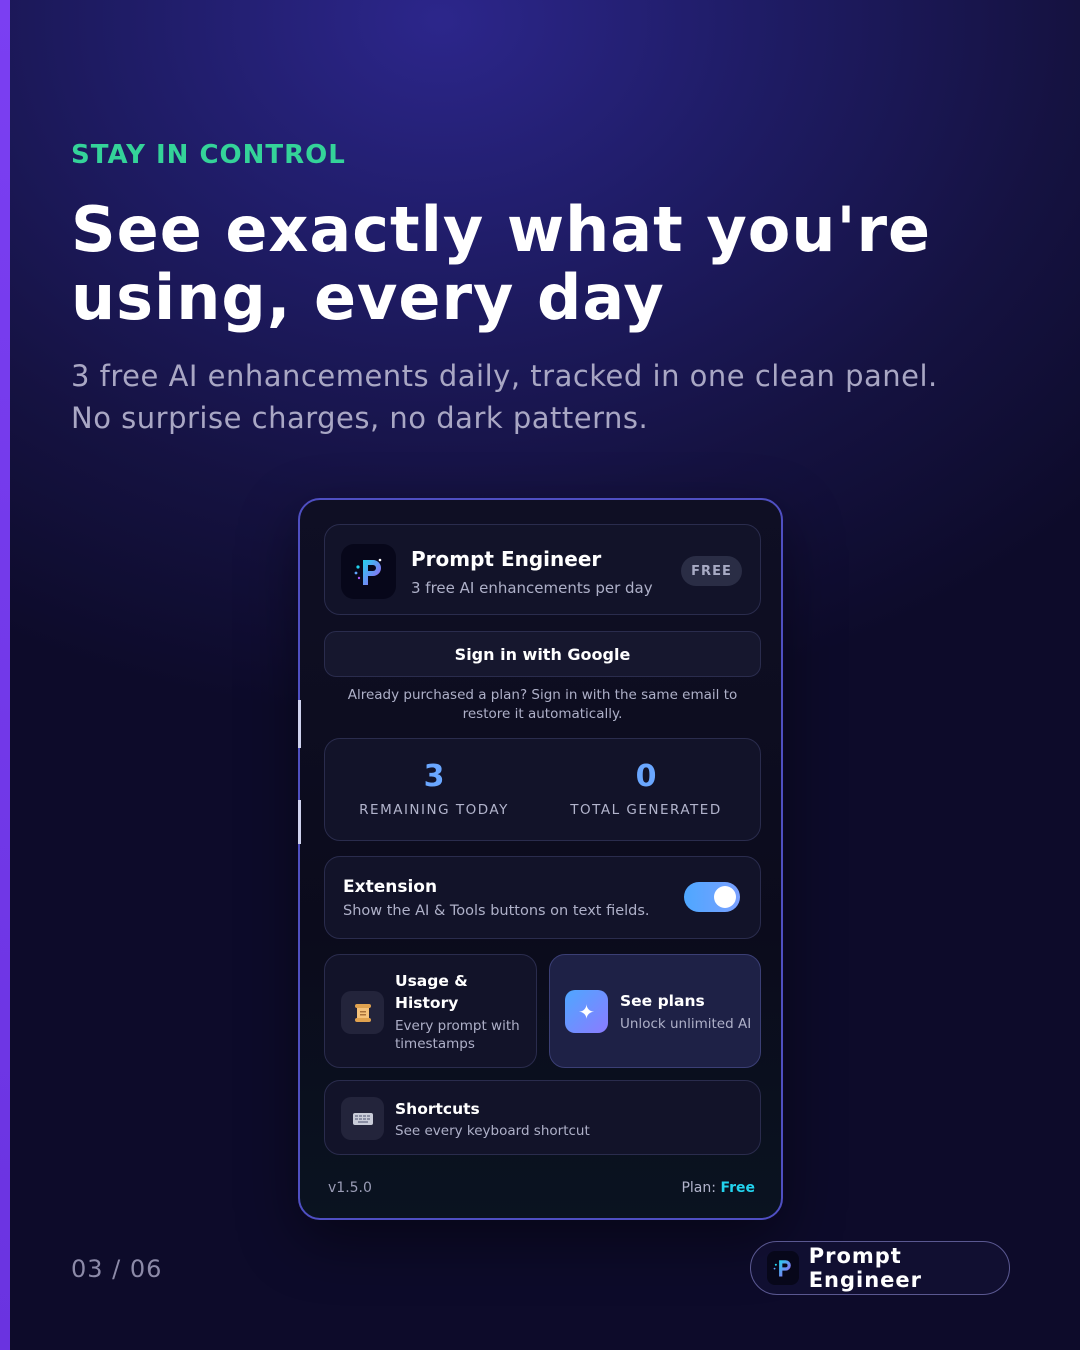  I want to click on app-subtitle: 3 free AI enhancements per day, so click(532, 588).